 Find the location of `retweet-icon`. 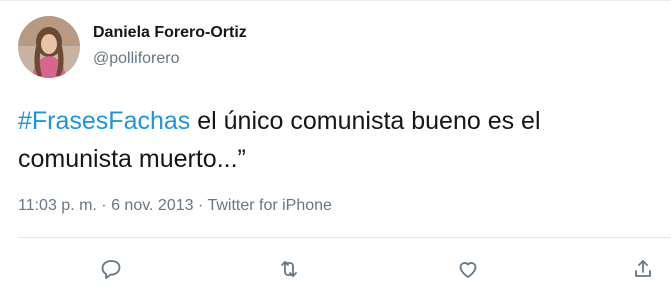

retweet-icon is located at coordinates (289, 269).